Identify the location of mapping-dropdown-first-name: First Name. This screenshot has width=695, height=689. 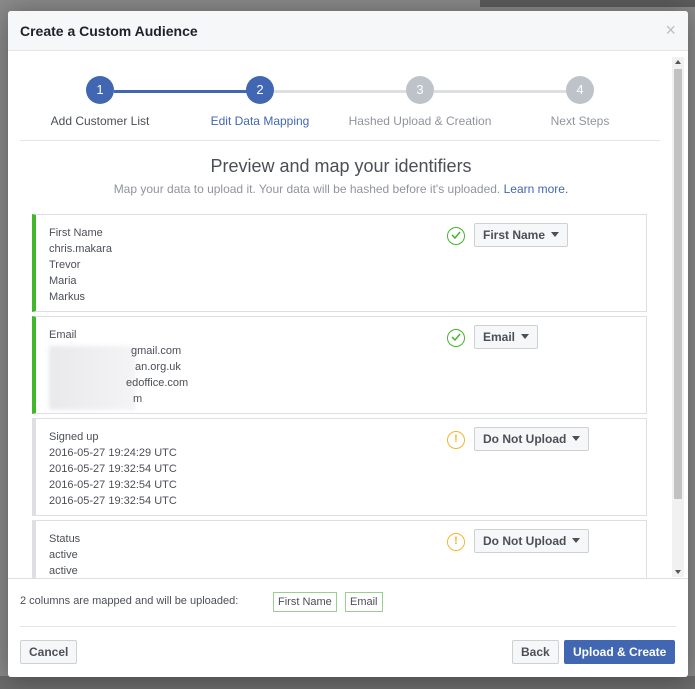
(521, 235).